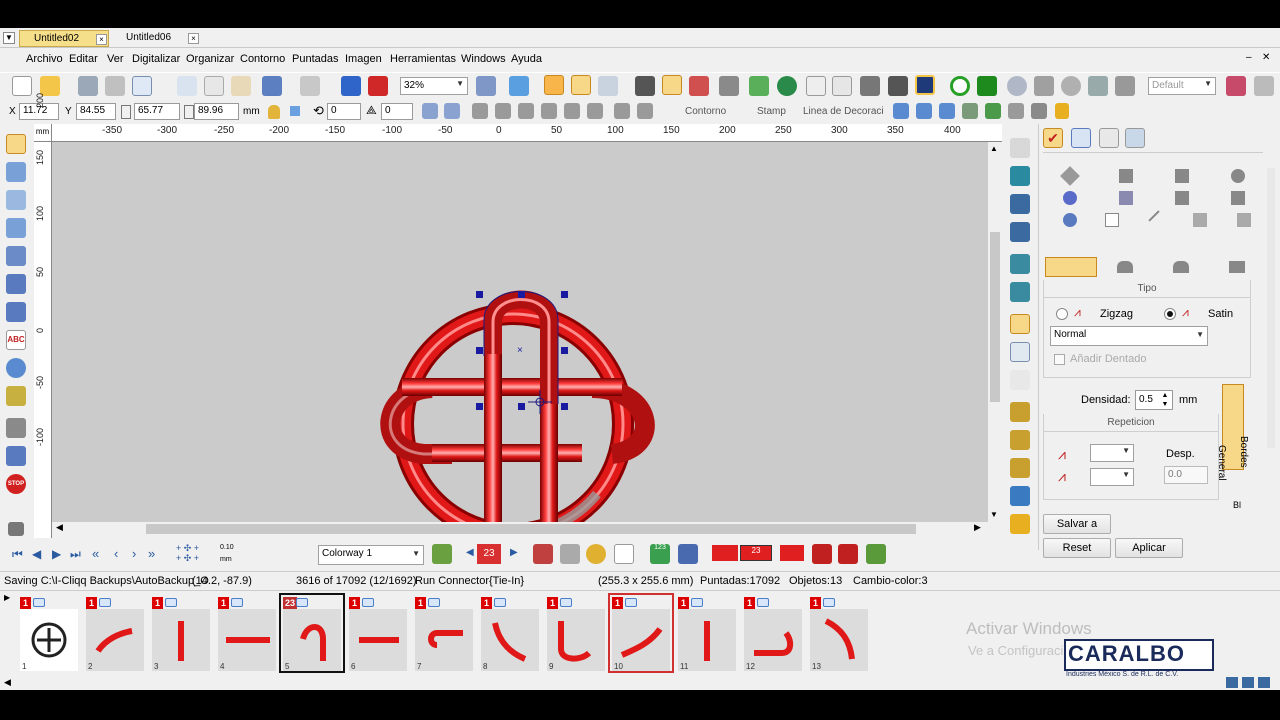  Describe the element at coordinates (641, 633) in the screenshot. I see `sequence-thumbnail: 1 10` at that location.